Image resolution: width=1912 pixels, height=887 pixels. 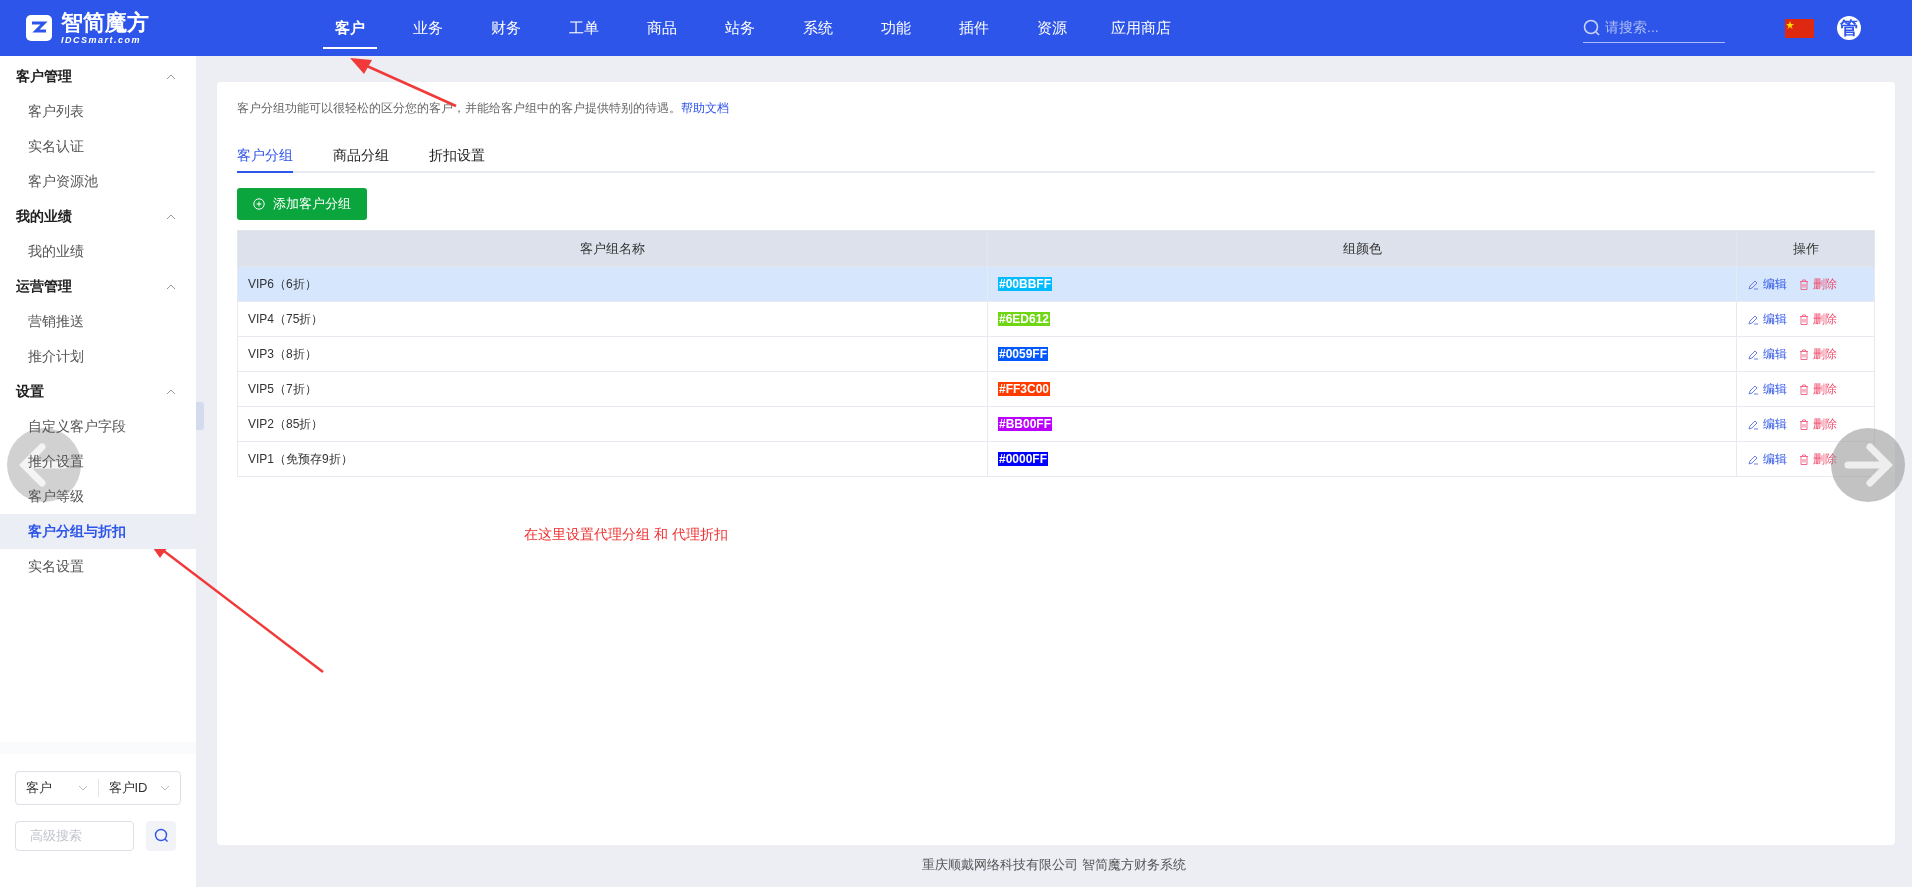 I want to click on add-group-button: 添加客户分组, so click(x=302, y=204).